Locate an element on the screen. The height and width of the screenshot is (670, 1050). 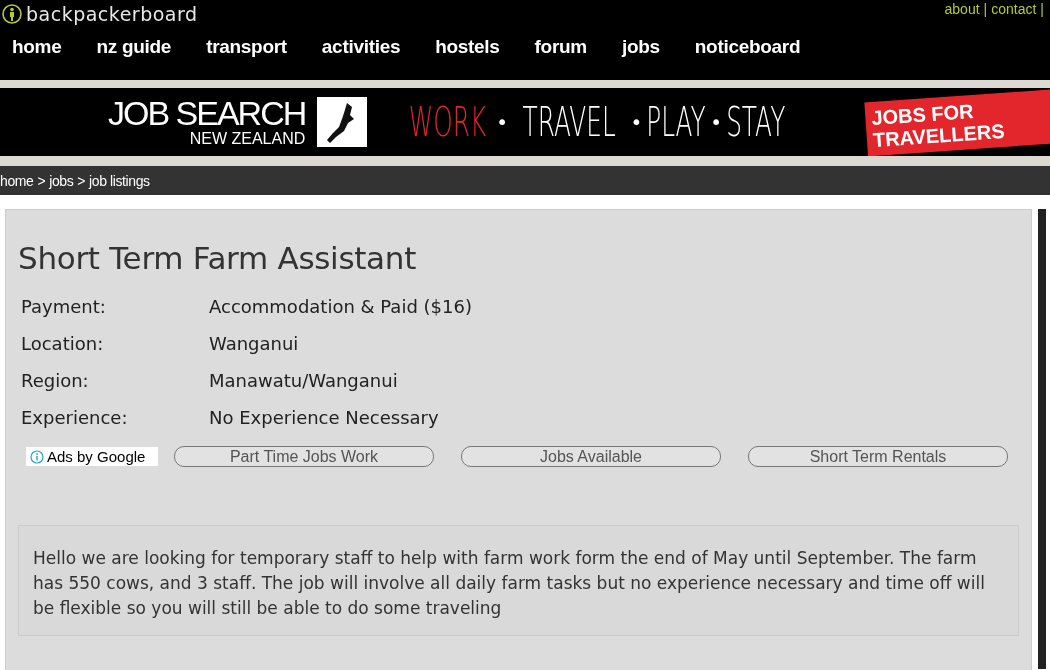
nav-link: transport is located at coordinates (246, 47).